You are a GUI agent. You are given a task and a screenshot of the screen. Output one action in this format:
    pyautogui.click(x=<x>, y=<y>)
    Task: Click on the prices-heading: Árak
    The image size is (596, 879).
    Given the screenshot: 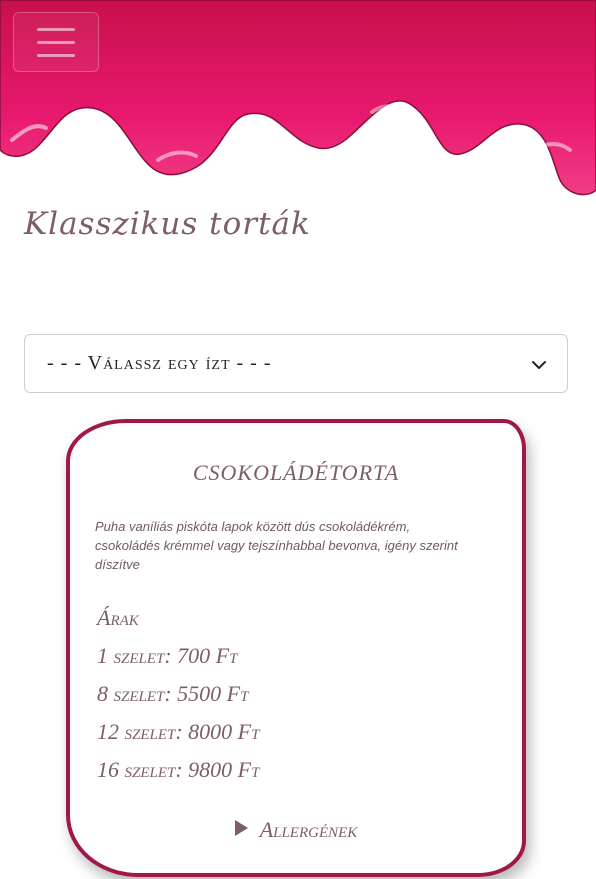 What is the action you would take?
    pyautogui.click(x=118, y=617)
    